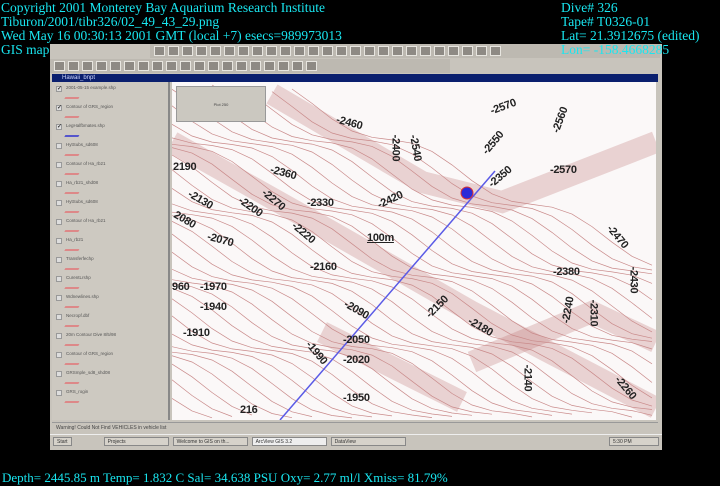 The image size is (720, 486). I want to click on contour-label: -1970, so click(213, 287).